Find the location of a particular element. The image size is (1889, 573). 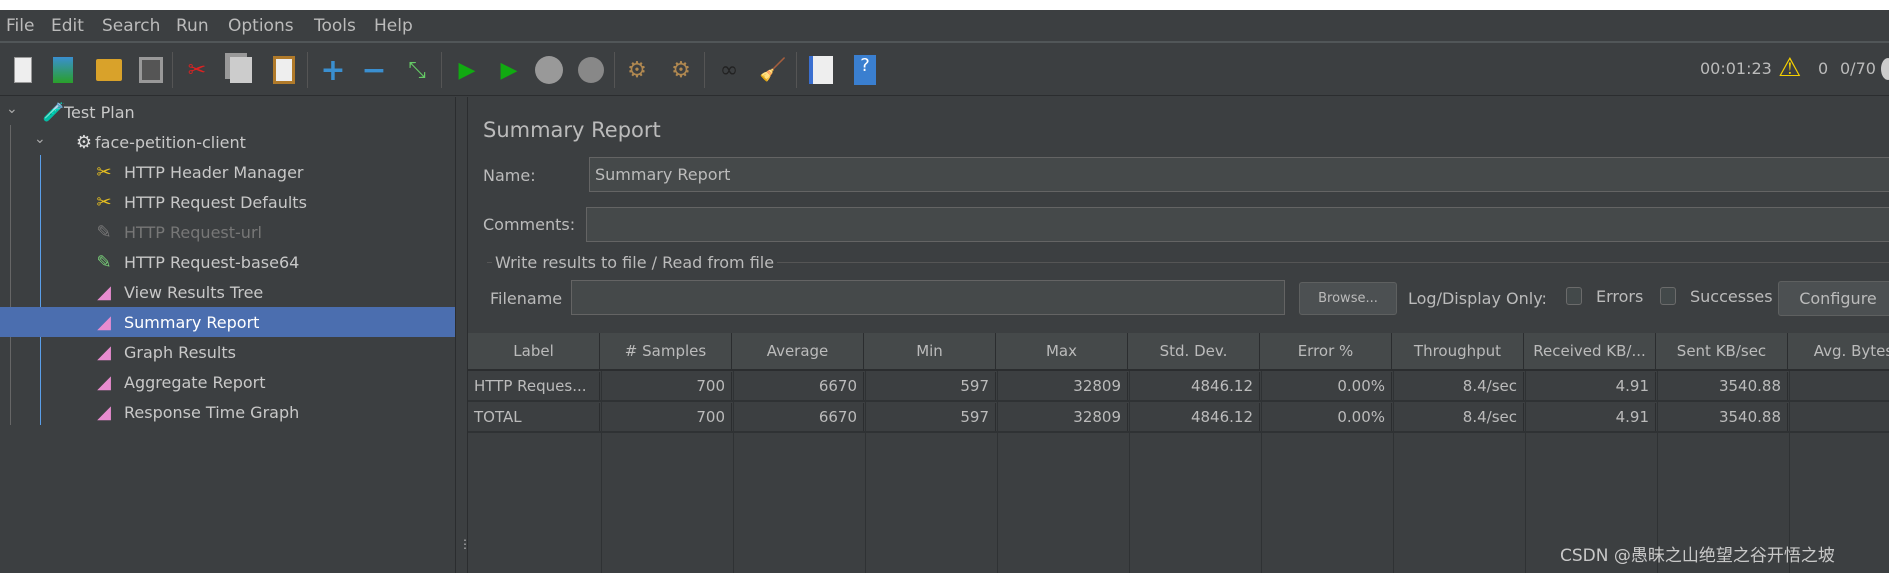

test-plan-icon: 🧪 is located at coordinates (54, 112).